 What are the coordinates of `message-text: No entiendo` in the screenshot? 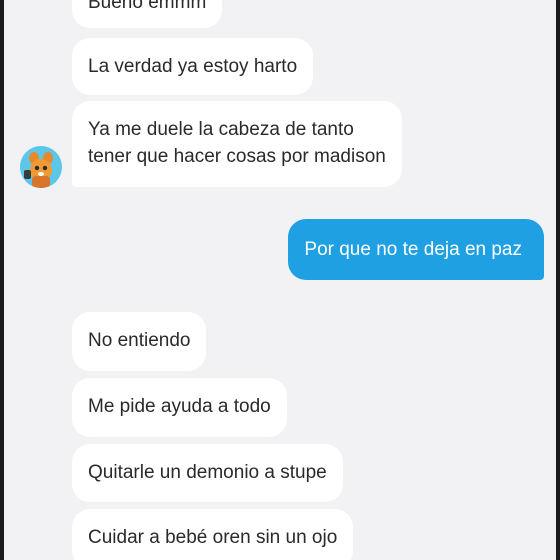 It's located at (139, 340).